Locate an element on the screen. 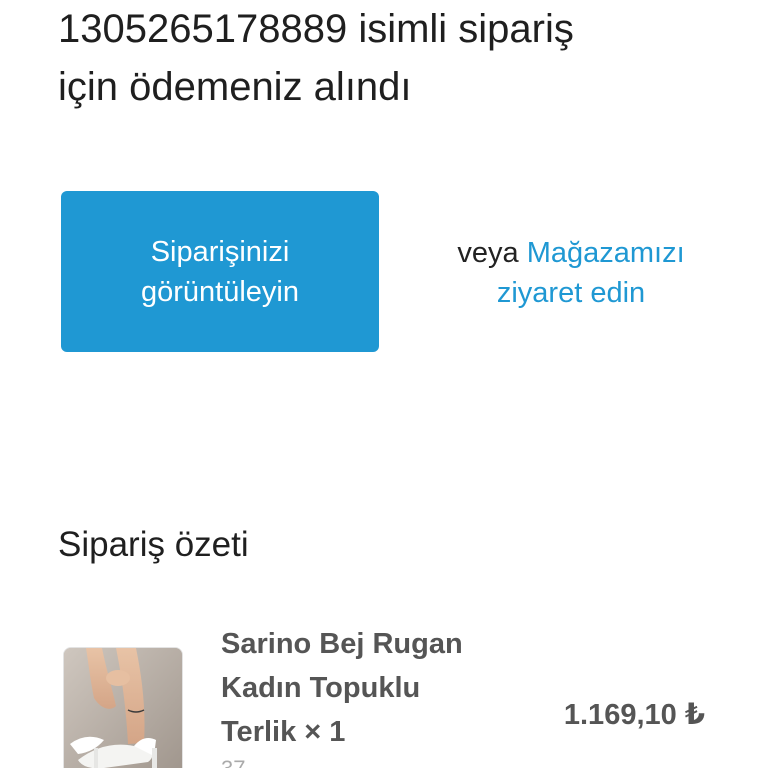 This screenshot has width=768, height=768. product-name-line-1: Sarino Bej Rugan is located at coordinates (342, 644).